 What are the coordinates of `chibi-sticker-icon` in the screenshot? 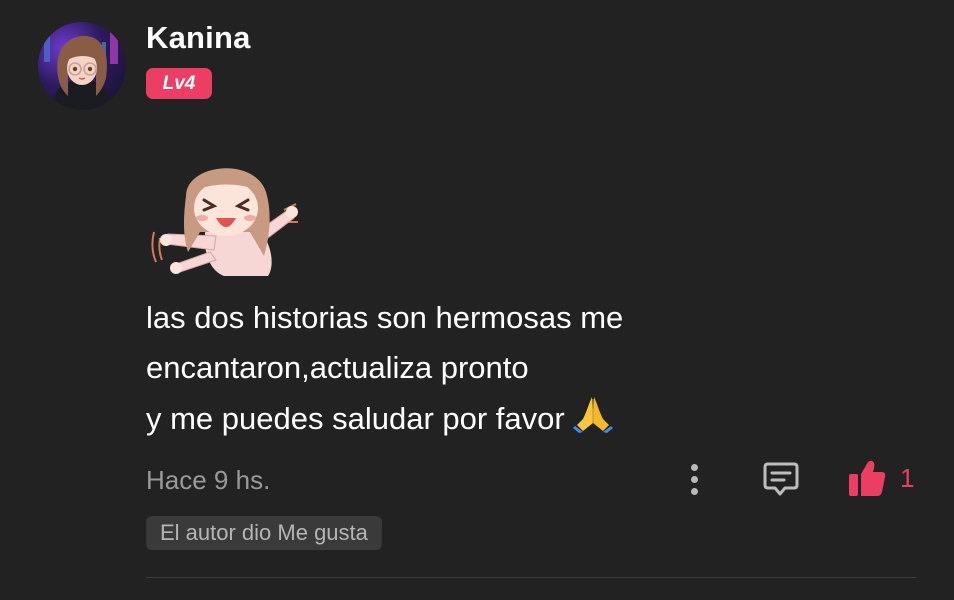 It's located at (224, 222).